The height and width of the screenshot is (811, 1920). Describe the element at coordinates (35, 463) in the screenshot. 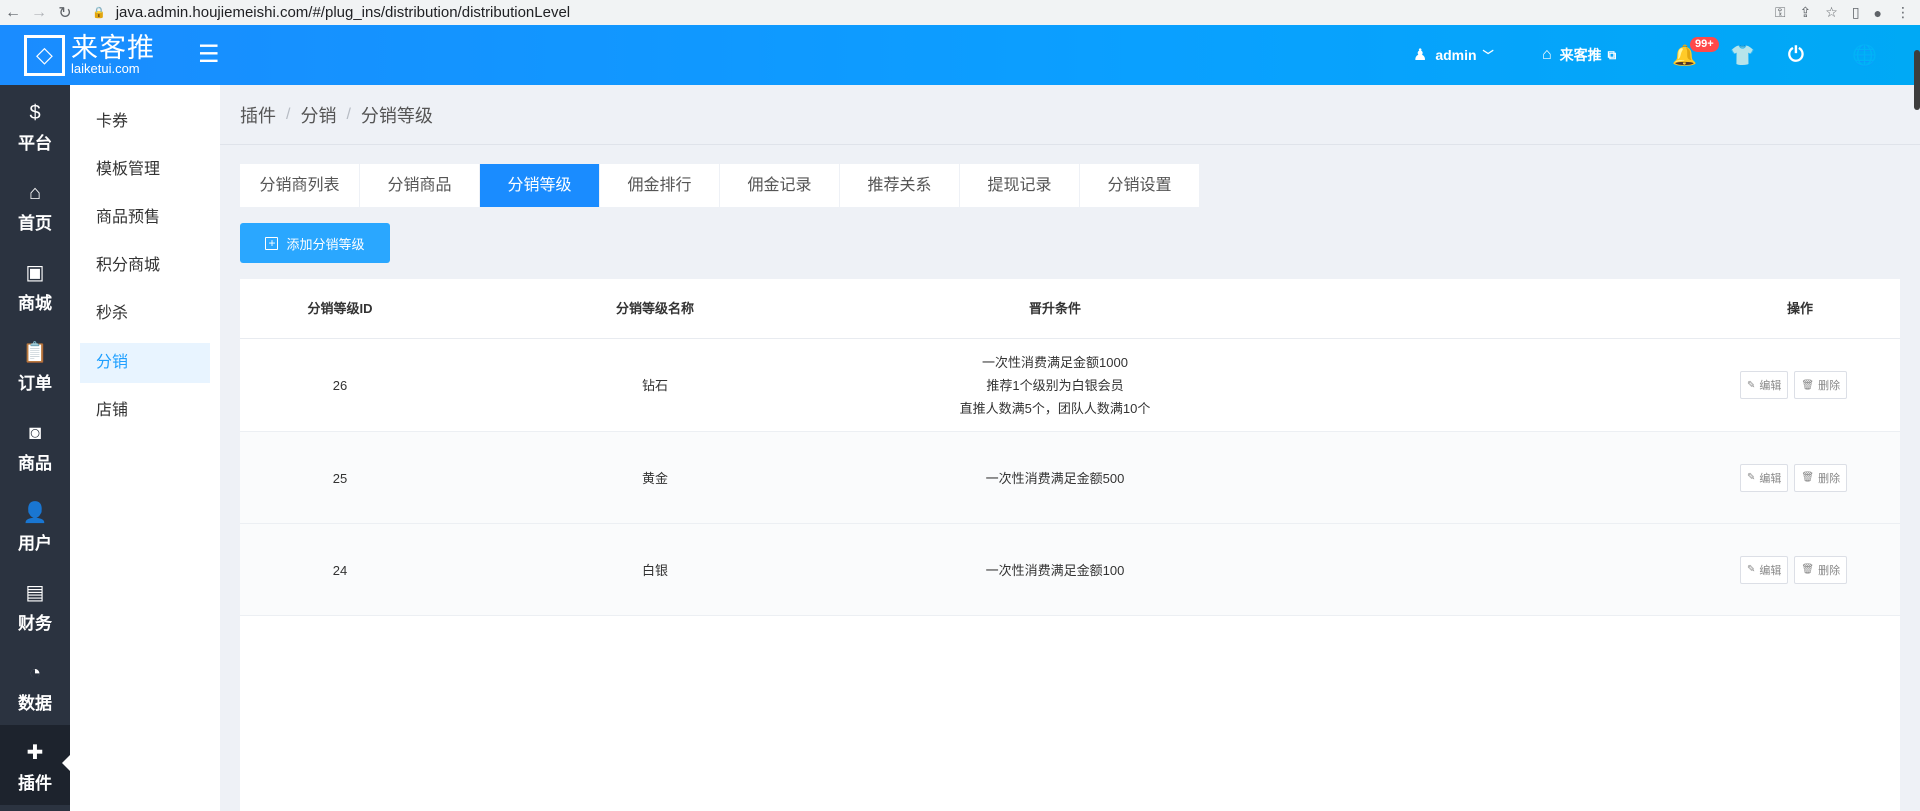

I see `nav-label: 商品` at that location.